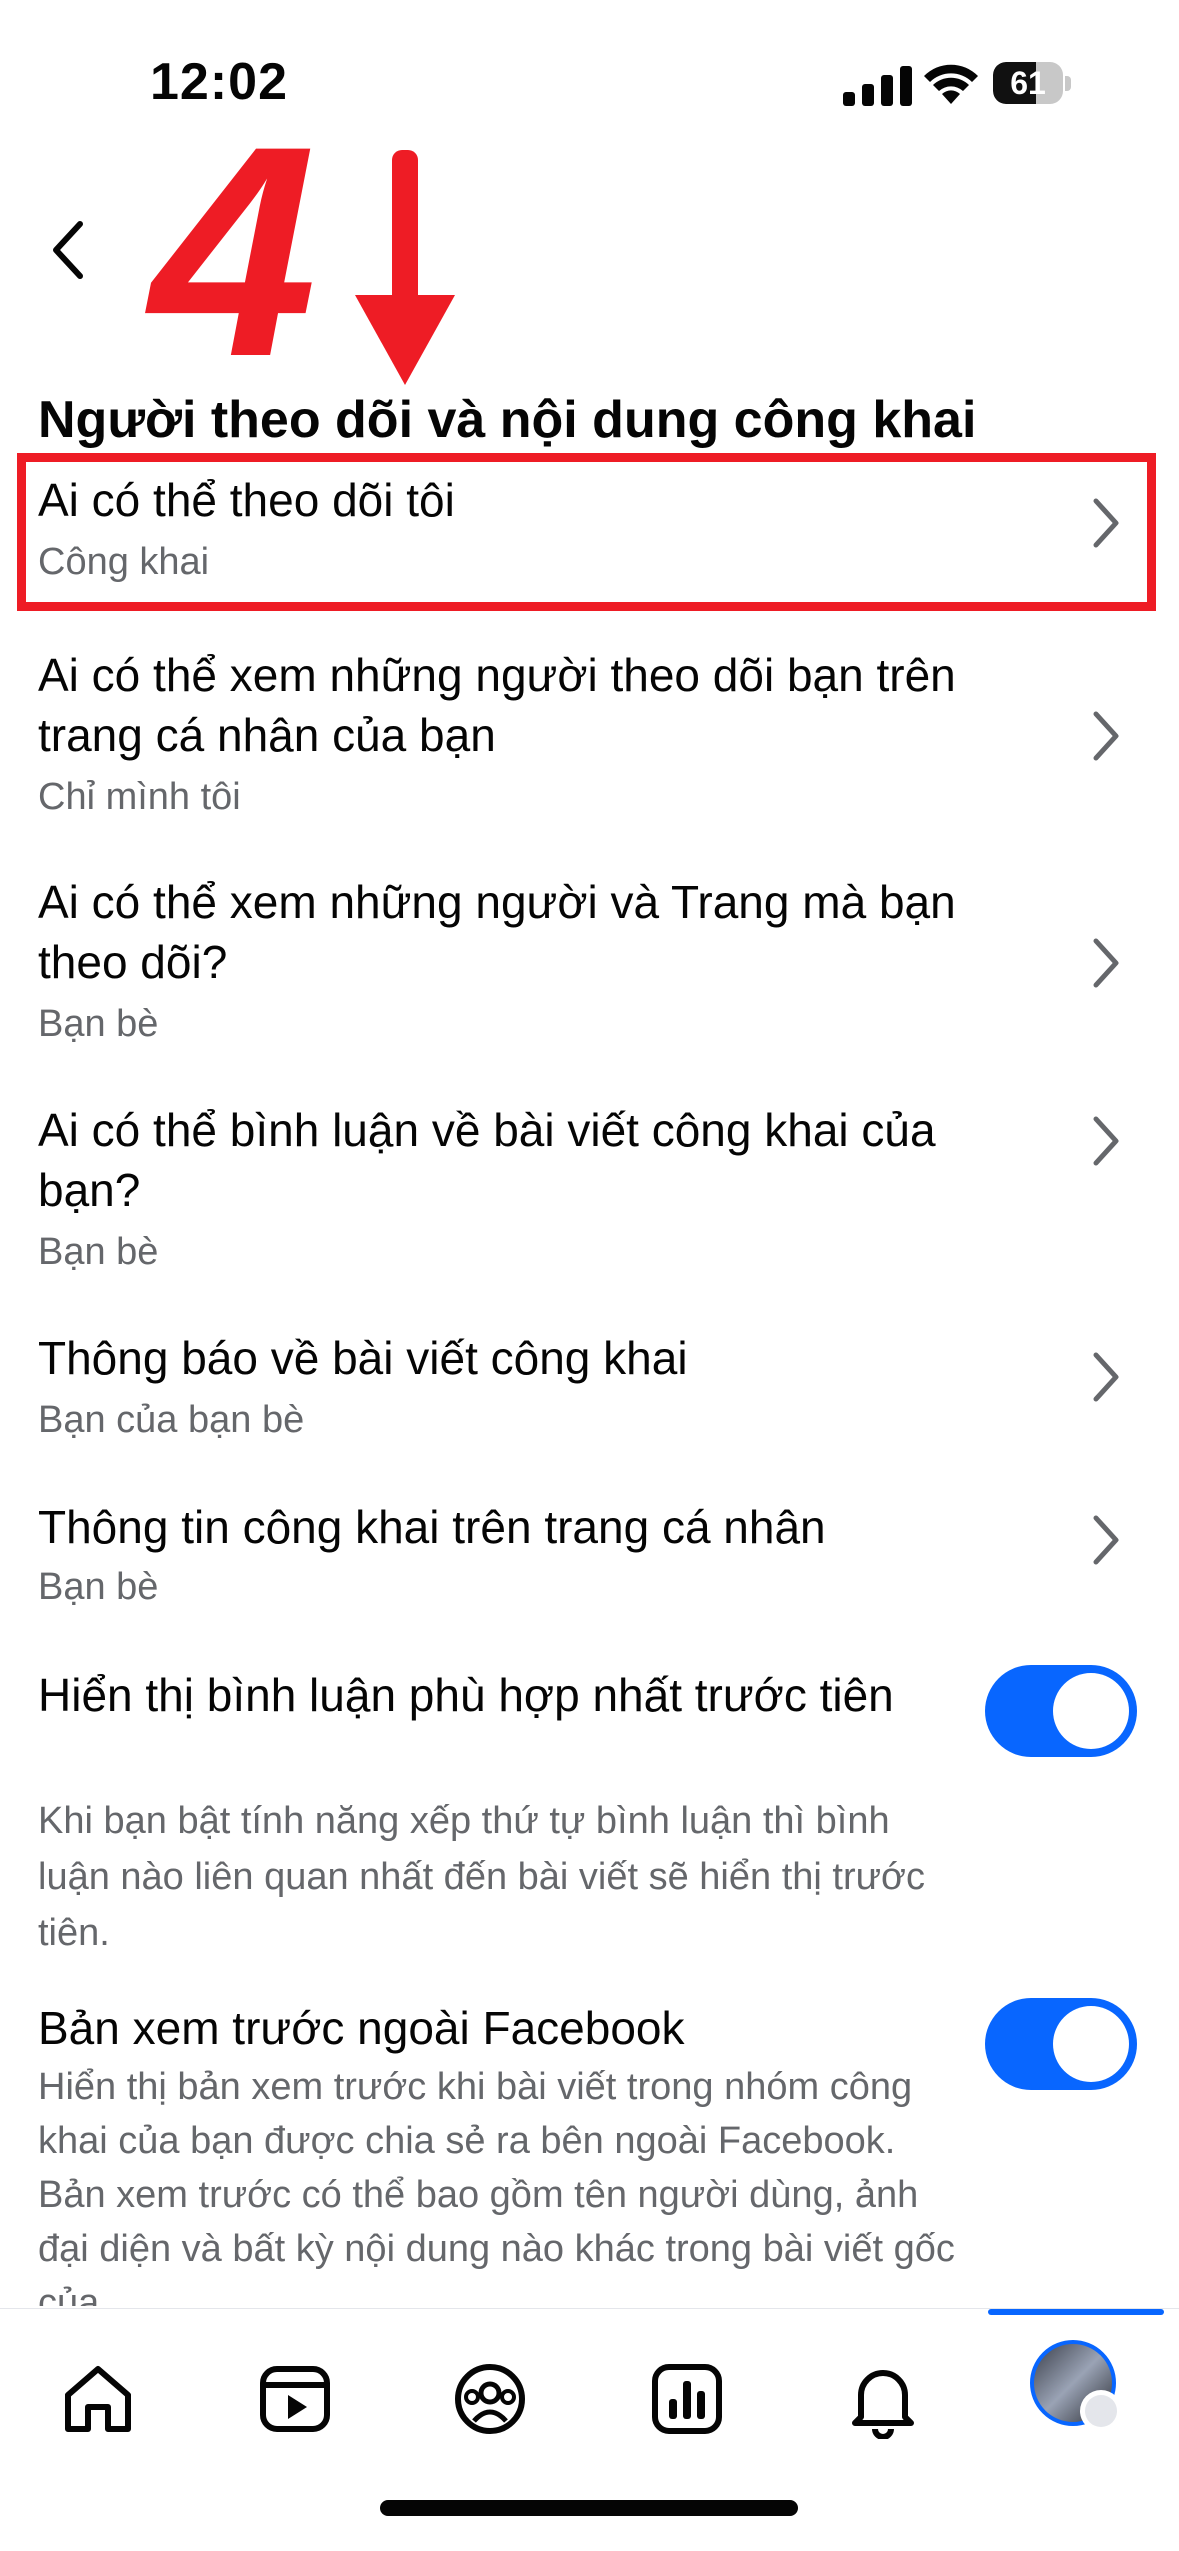 This screenshot has height=2551, width=1179. Describe the element at coordinates (139, 797) in the screenshot. I see `setting-value: Chỉ mình tôi` at that location.